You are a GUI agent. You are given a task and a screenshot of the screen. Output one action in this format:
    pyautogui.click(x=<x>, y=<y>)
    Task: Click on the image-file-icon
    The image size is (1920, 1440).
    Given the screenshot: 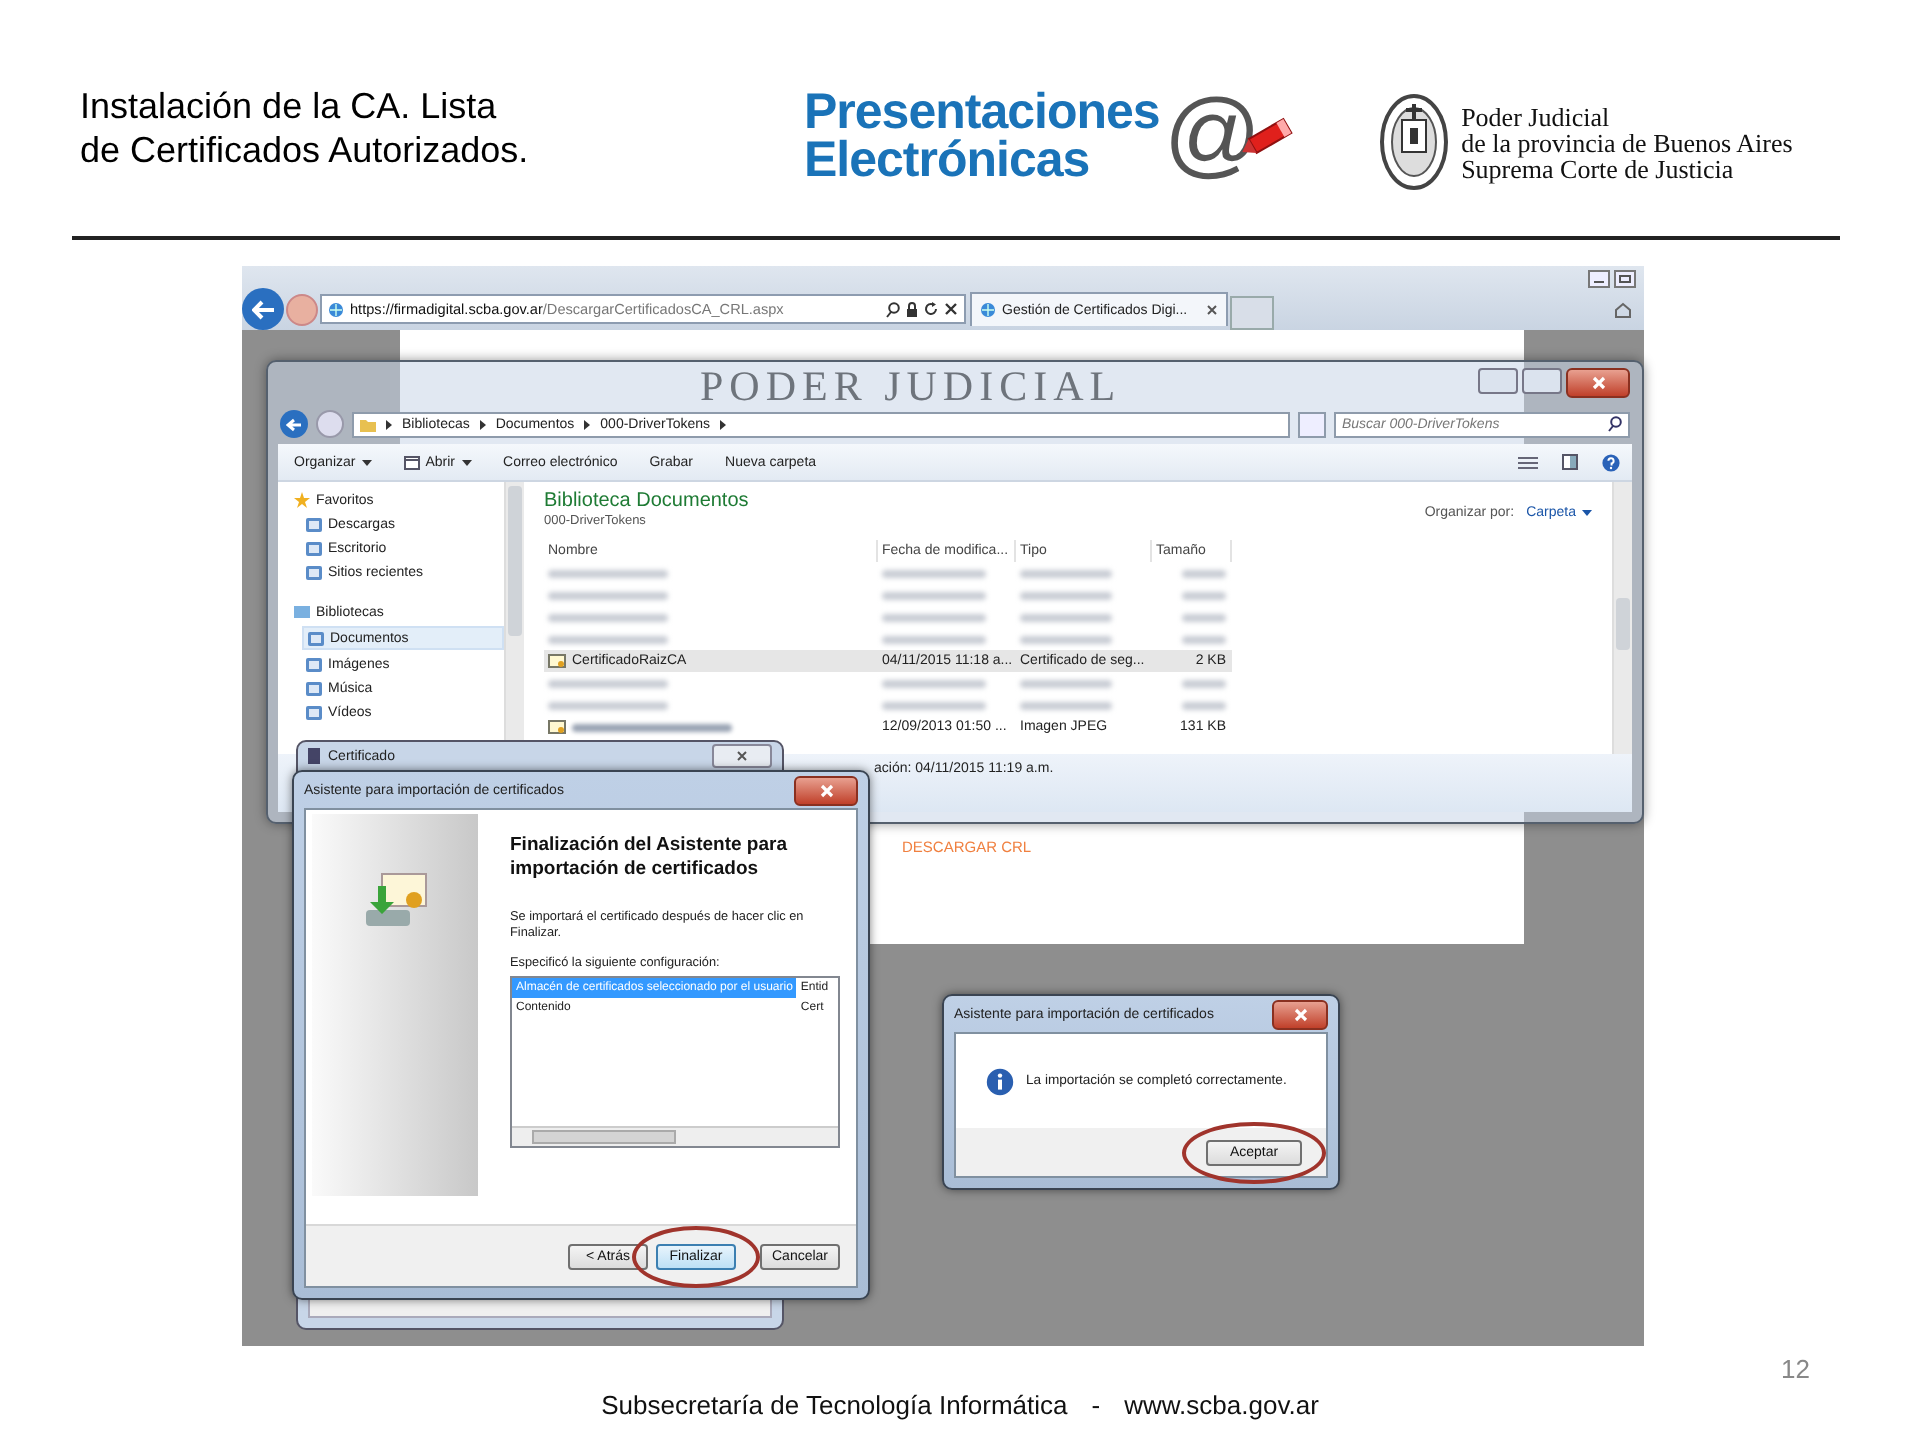 What is the action you would take?
    pyautogui.click(x=557, y=727)
    